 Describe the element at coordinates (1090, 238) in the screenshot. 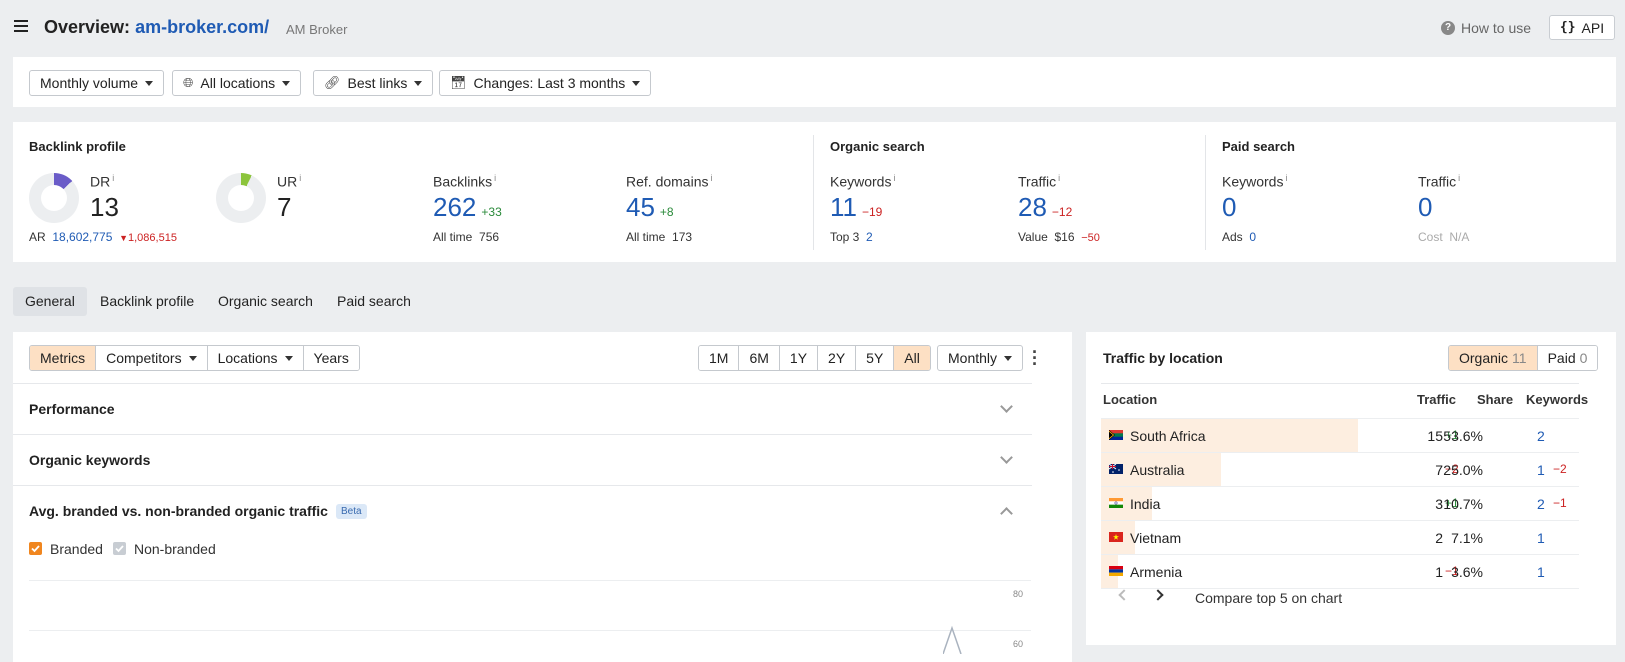

I see `value-delta: −50` at that location.